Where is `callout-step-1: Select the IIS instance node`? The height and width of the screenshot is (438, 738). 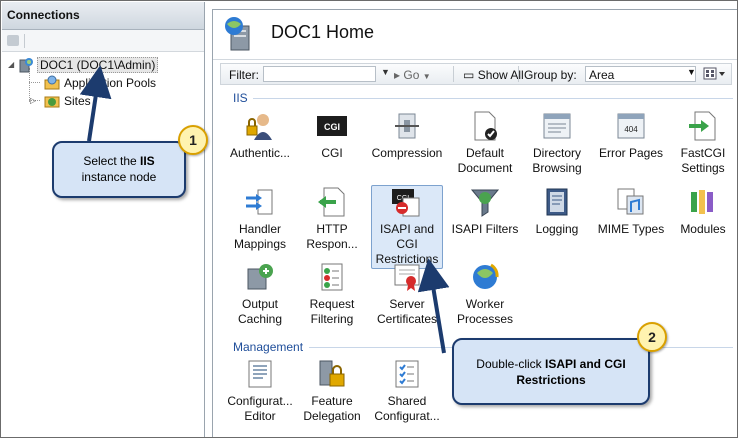 callout-step-1: Select the IIS instance node is located at coordinates (119, 169).